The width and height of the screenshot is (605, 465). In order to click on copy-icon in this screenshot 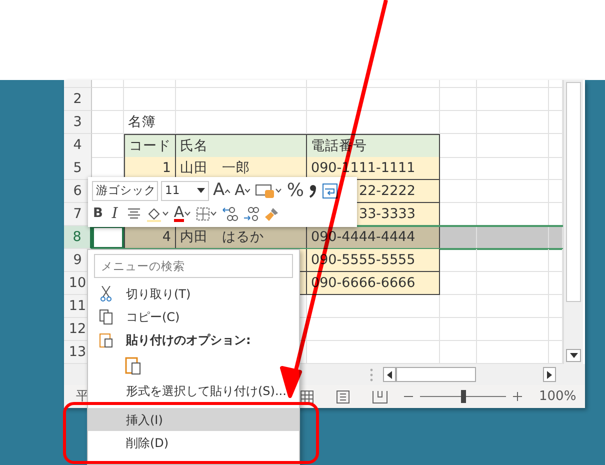, I will do `click(106, 316)`.